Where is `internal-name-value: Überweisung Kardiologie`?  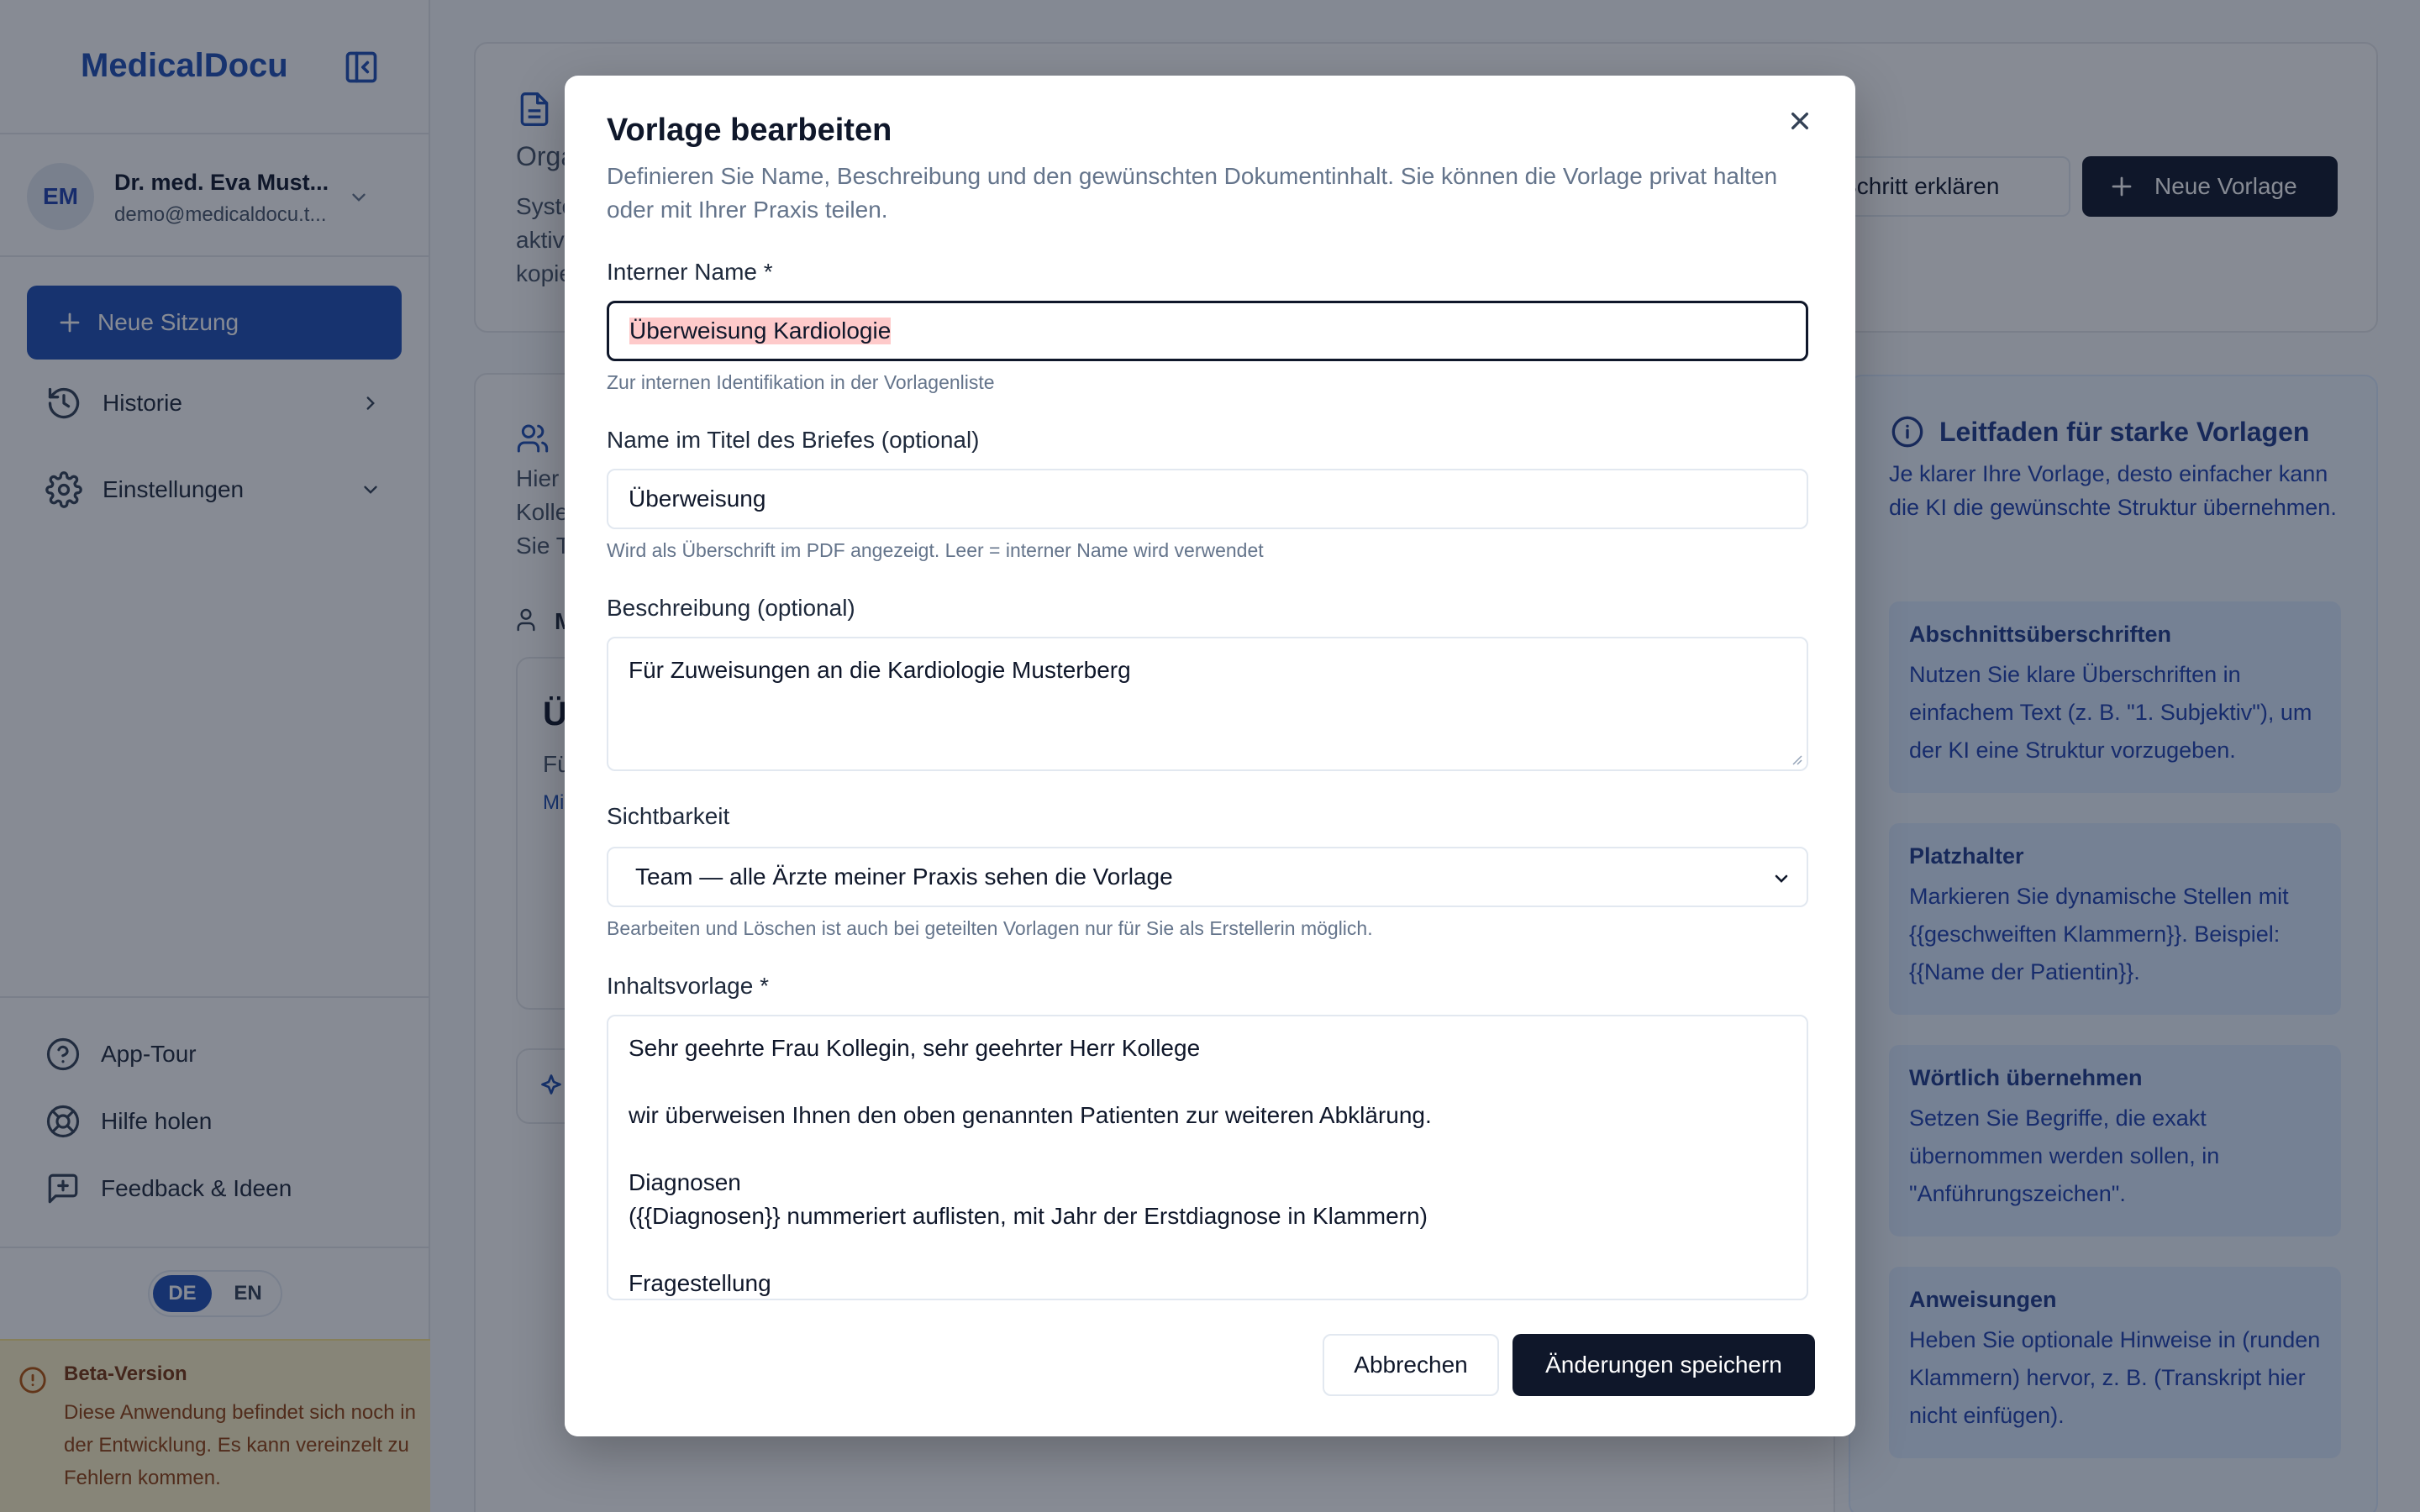
internal-name-value: Überweisung Kardiologie is located at coordinates (761, 331).